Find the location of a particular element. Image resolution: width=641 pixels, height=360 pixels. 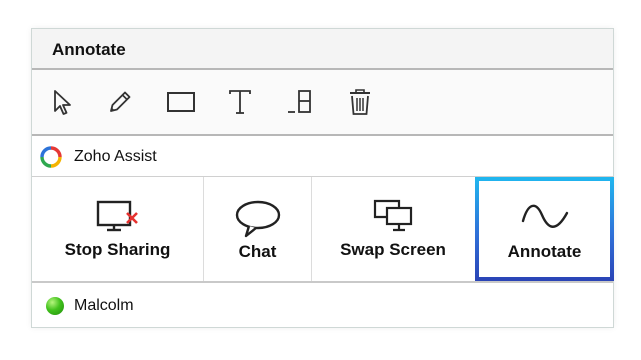

rectangle-icon is located at coordinates (181, 102).